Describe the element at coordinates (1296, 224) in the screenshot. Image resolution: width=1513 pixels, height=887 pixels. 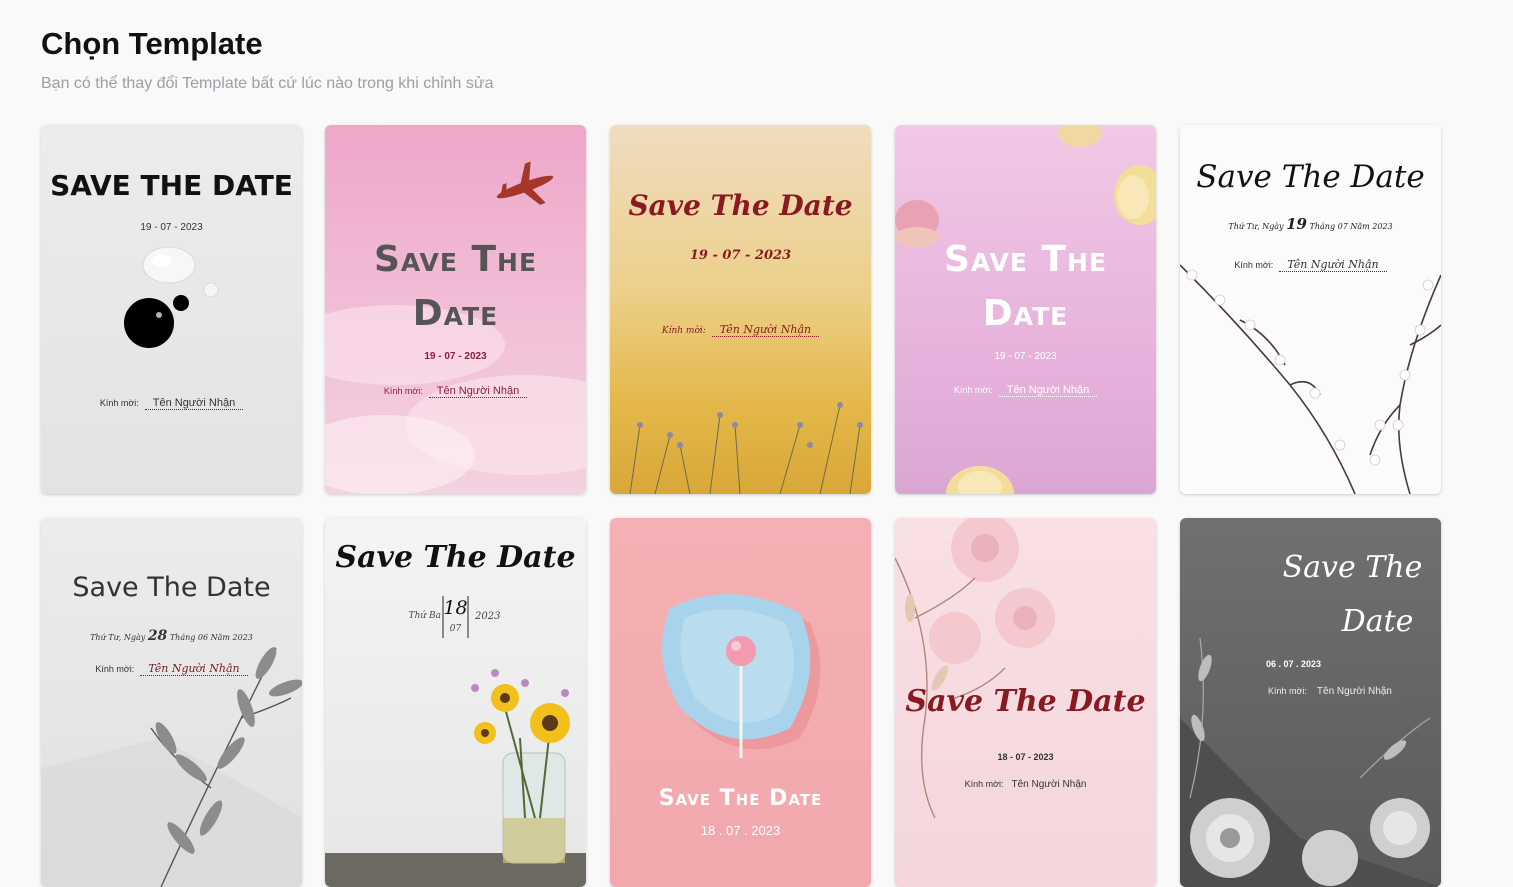
I see `date-day: 19` at that location.